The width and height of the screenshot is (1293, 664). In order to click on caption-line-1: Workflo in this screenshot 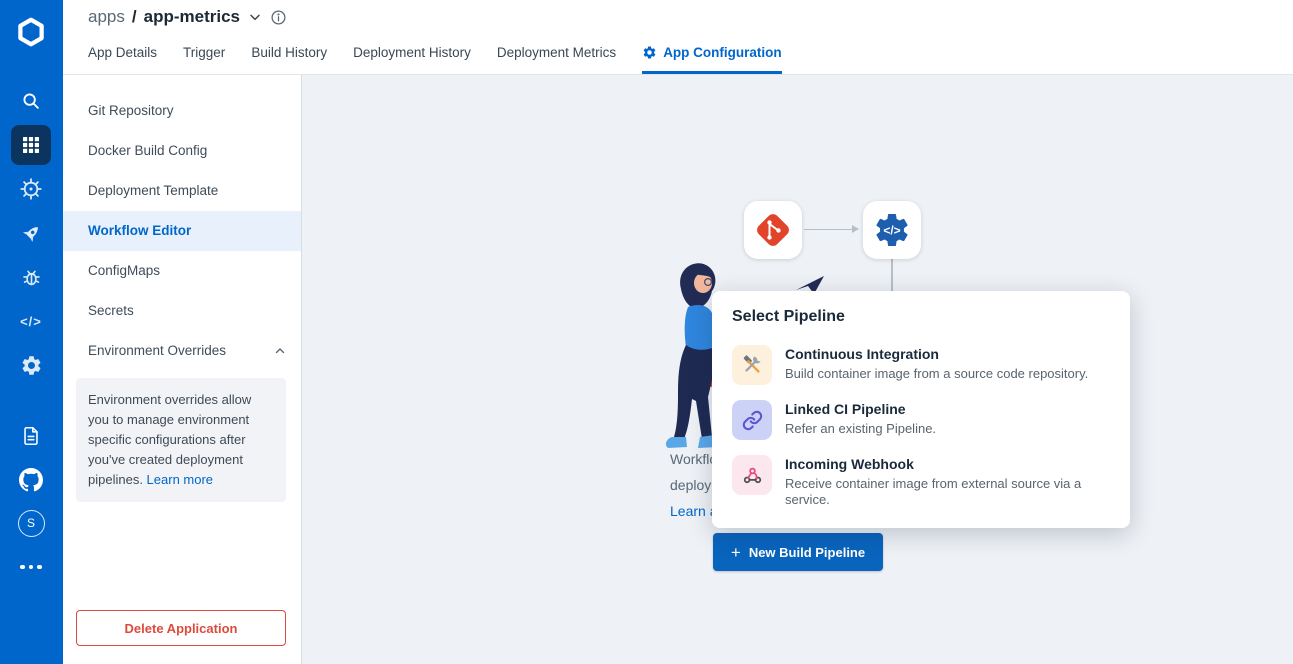, I will do `click(694, 459)`.